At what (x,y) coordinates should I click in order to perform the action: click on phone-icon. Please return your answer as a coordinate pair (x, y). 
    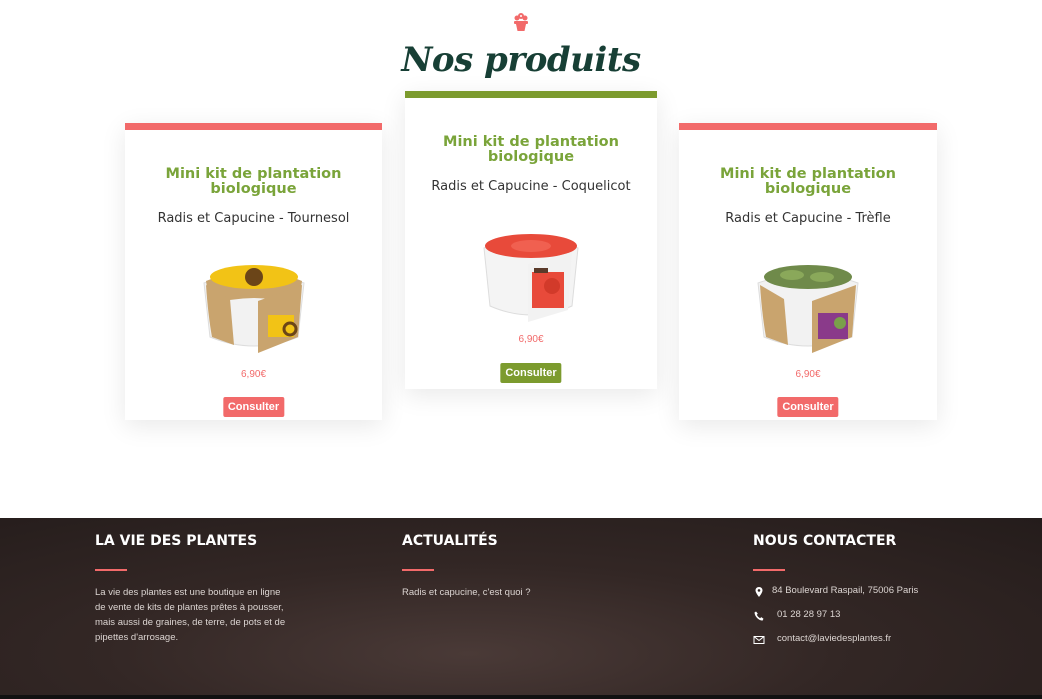
    Looking at the image, I should click on (759, 616).